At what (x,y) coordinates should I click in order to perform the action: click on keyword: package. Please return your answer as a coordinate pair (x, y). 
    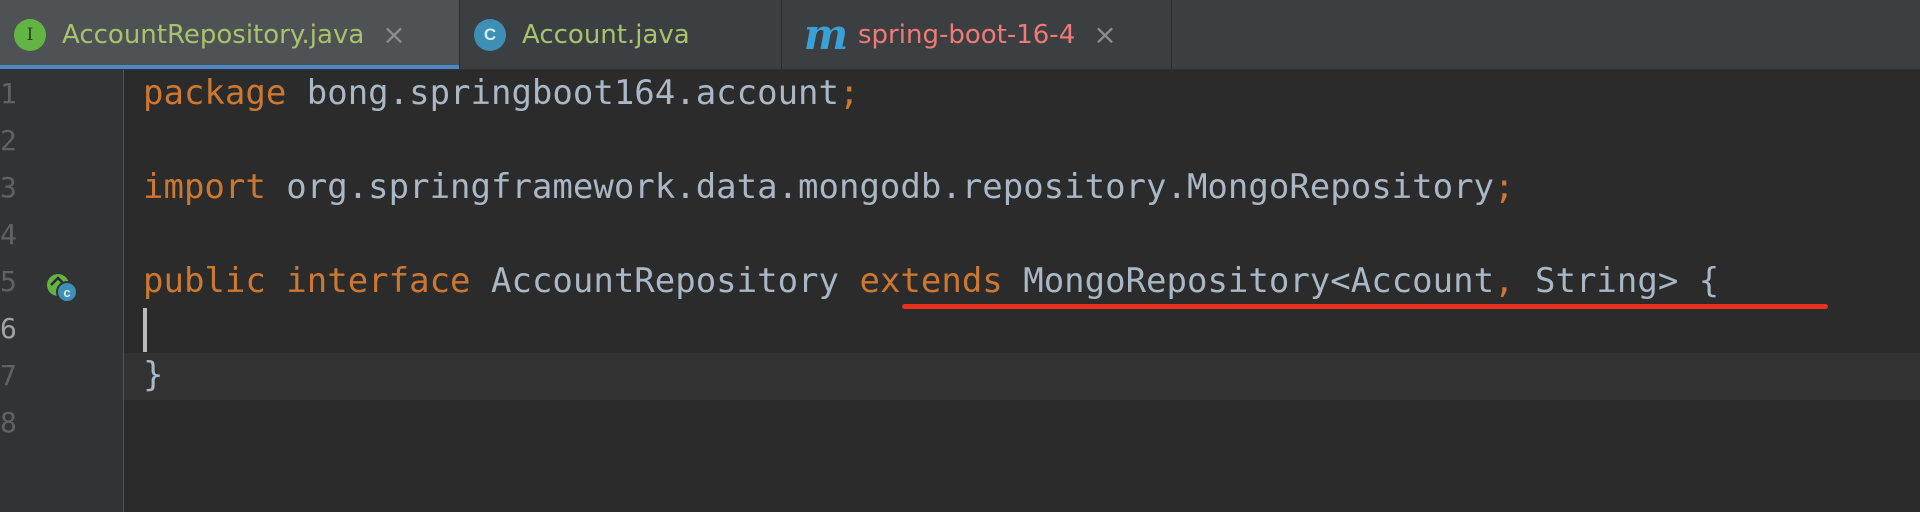
    Looking at the image, I should click on (215, 93).